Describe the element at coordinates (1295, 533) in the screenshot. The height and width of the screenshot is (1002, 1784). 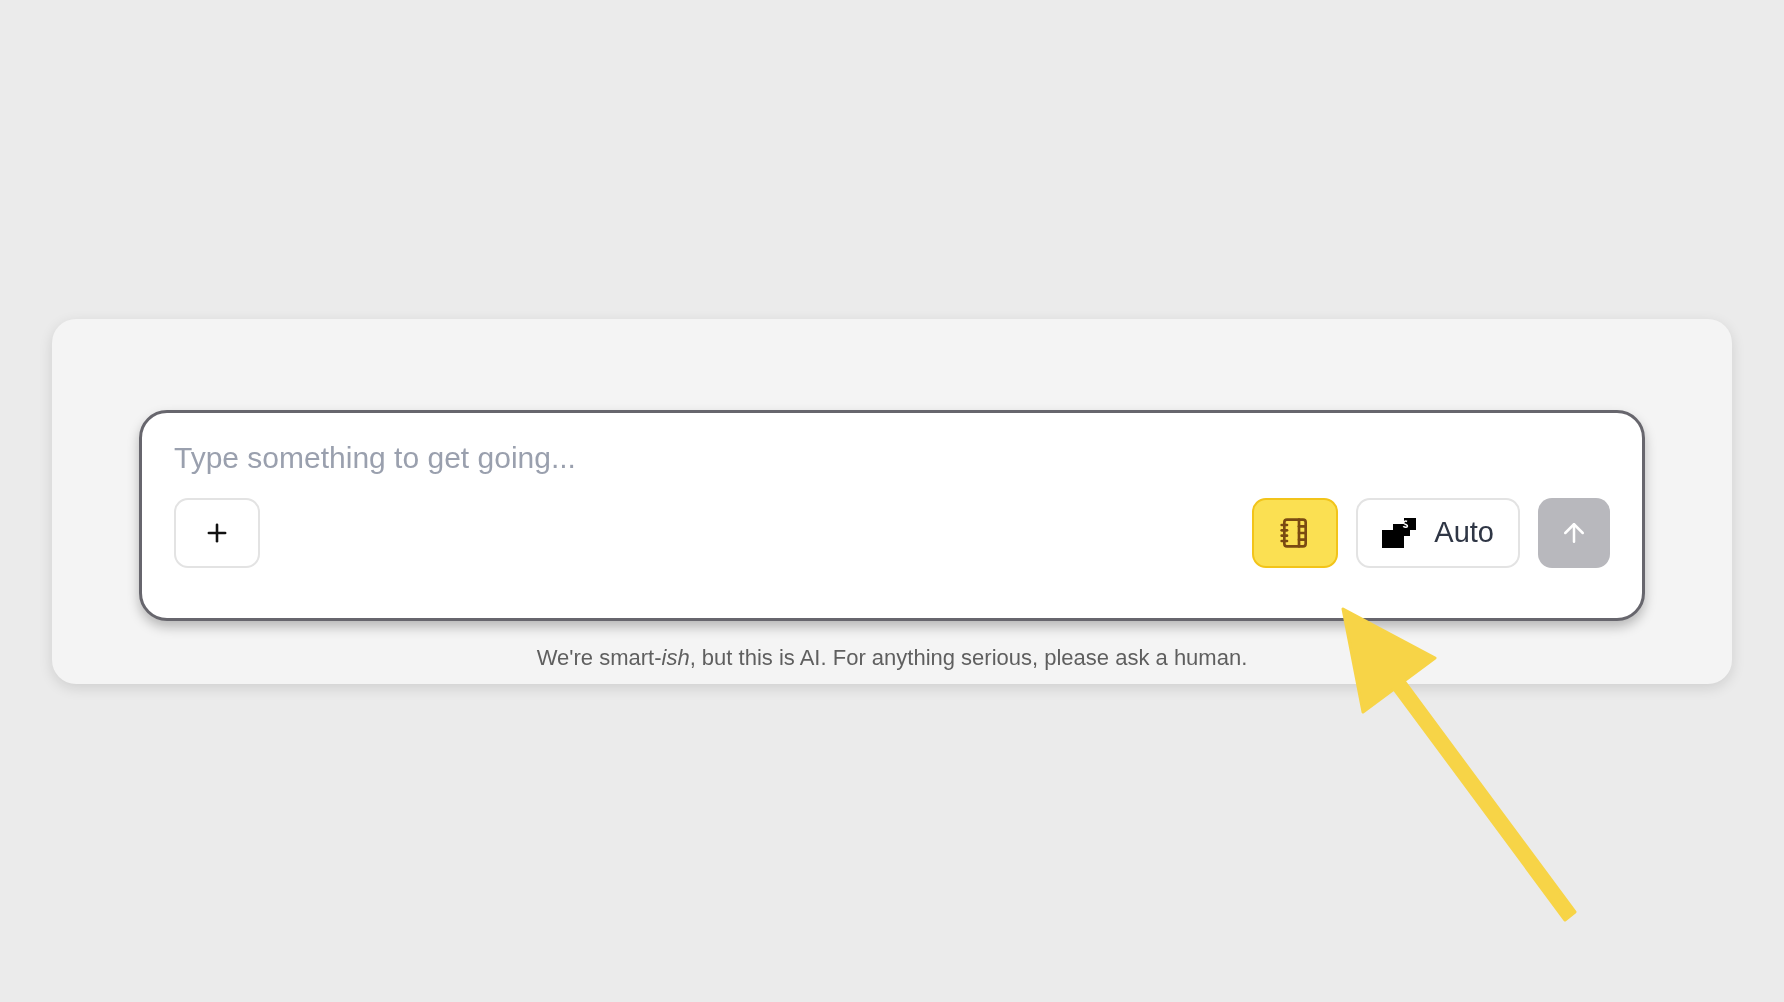
I see `notebook-button` at that location.